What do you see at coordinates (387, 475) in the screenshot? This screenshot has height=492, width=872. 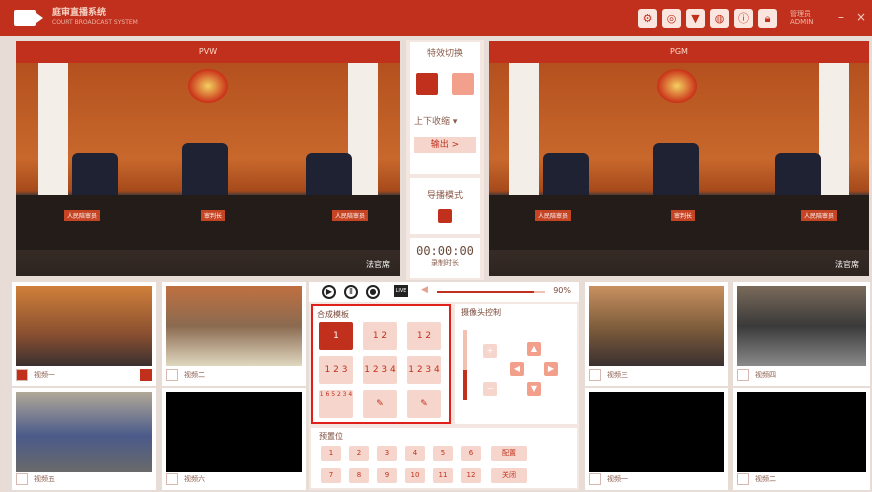 I see `preset-9: 9` at bounding box center [387, 475].